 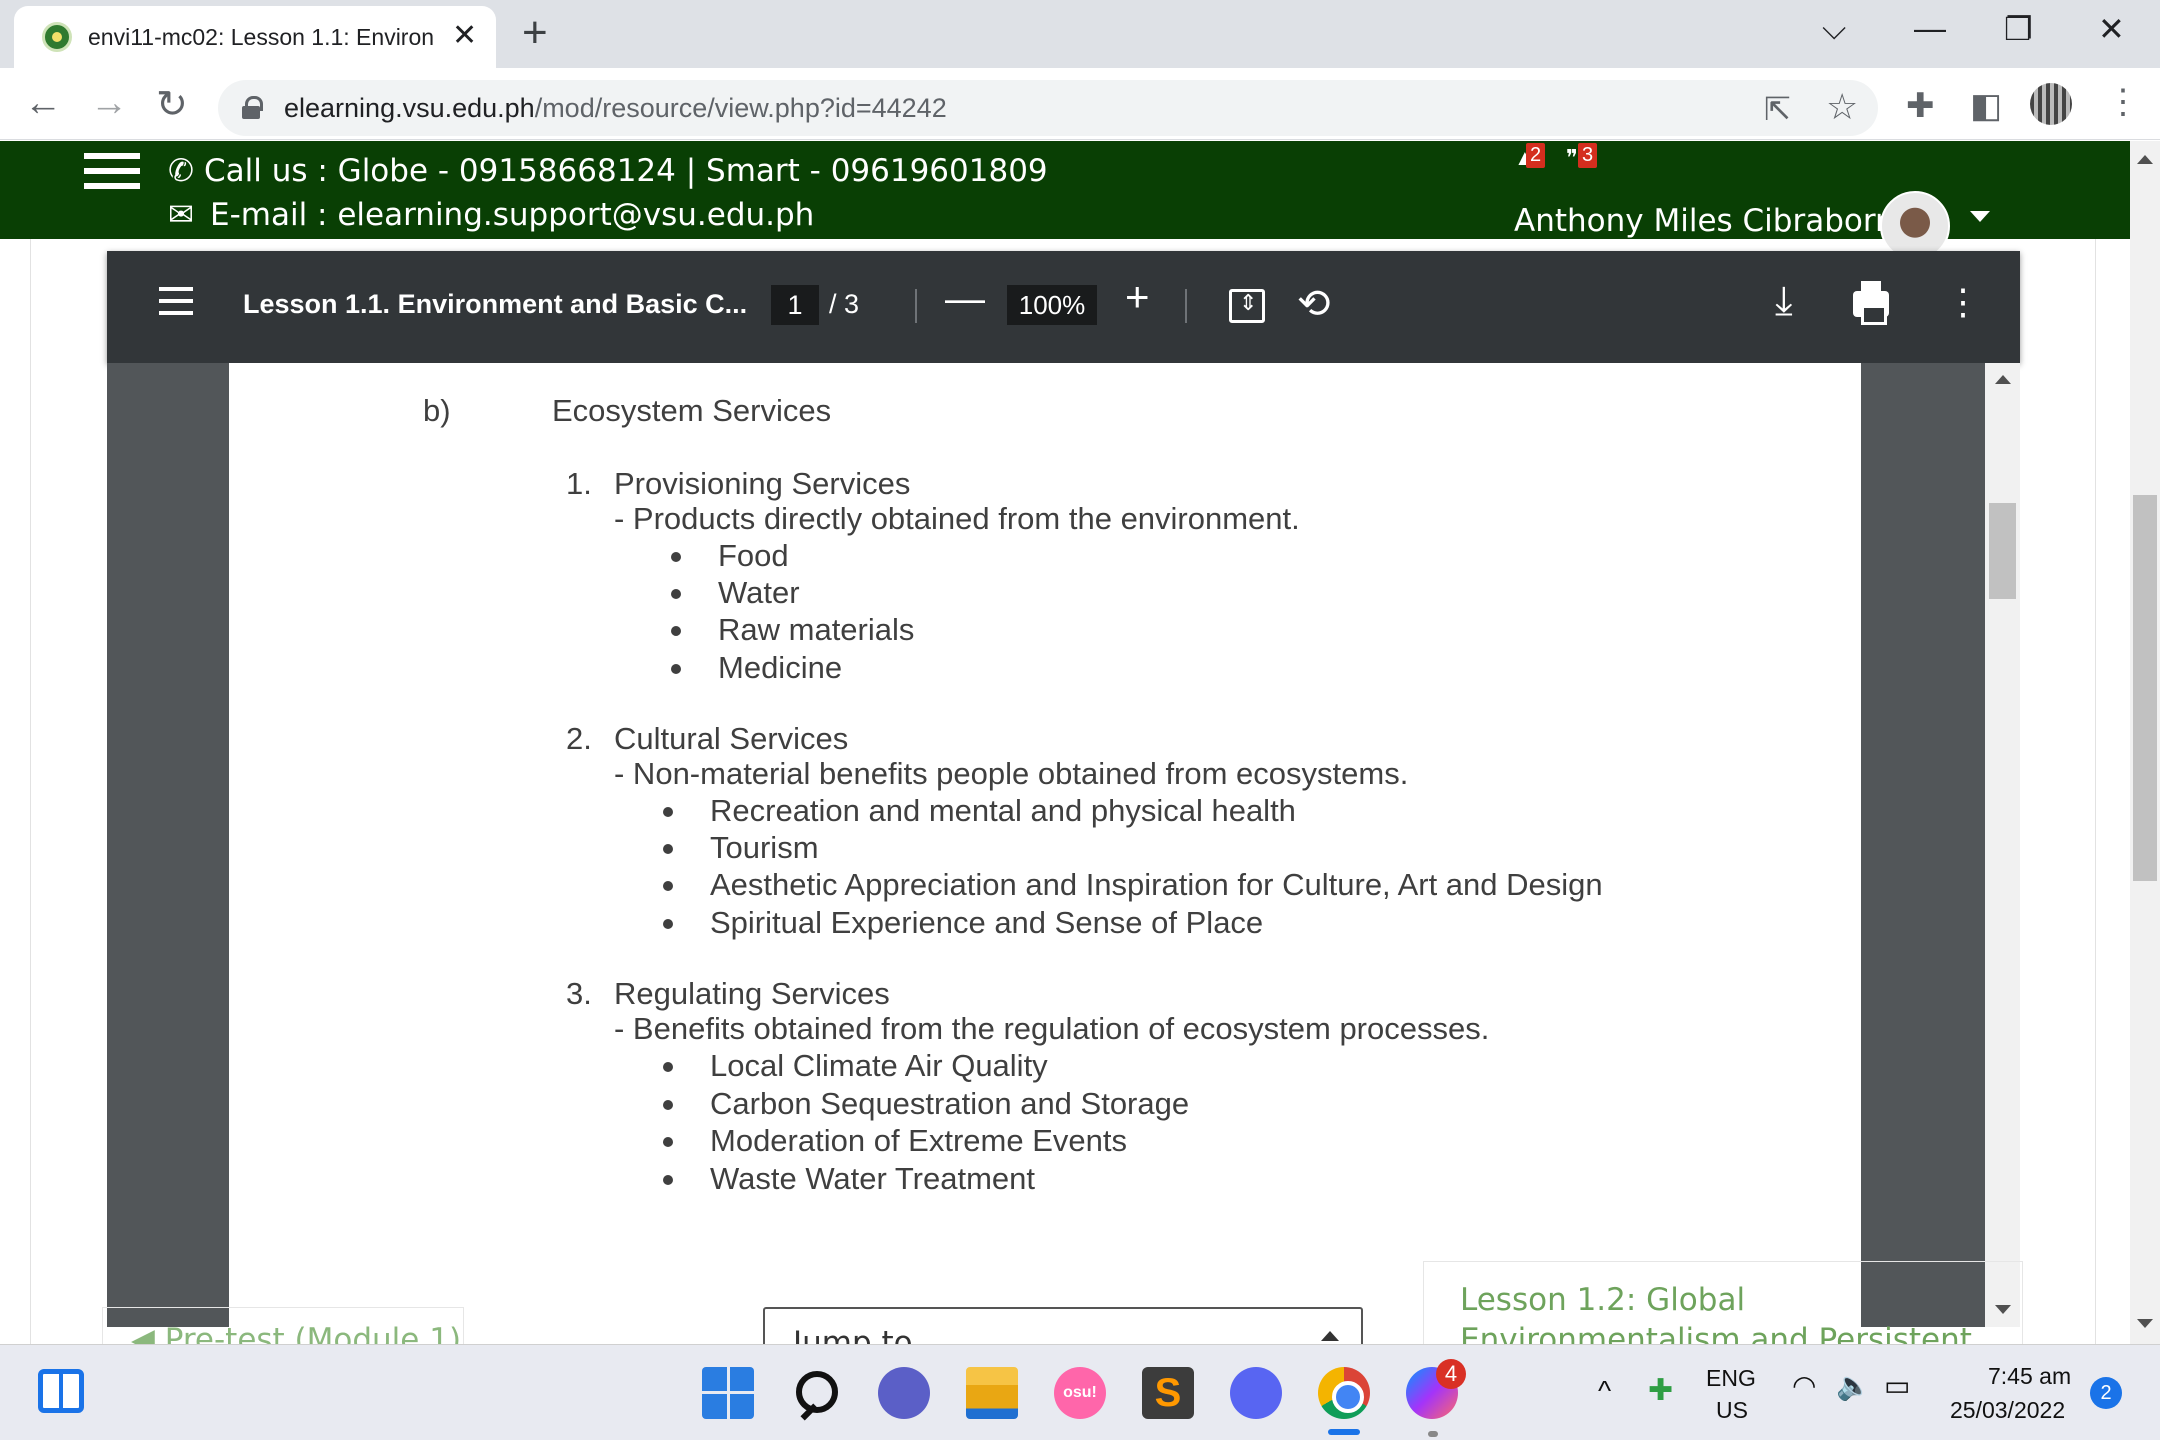 I want to click on page-scroll-down-icon, so click(x=2145, y=1323).